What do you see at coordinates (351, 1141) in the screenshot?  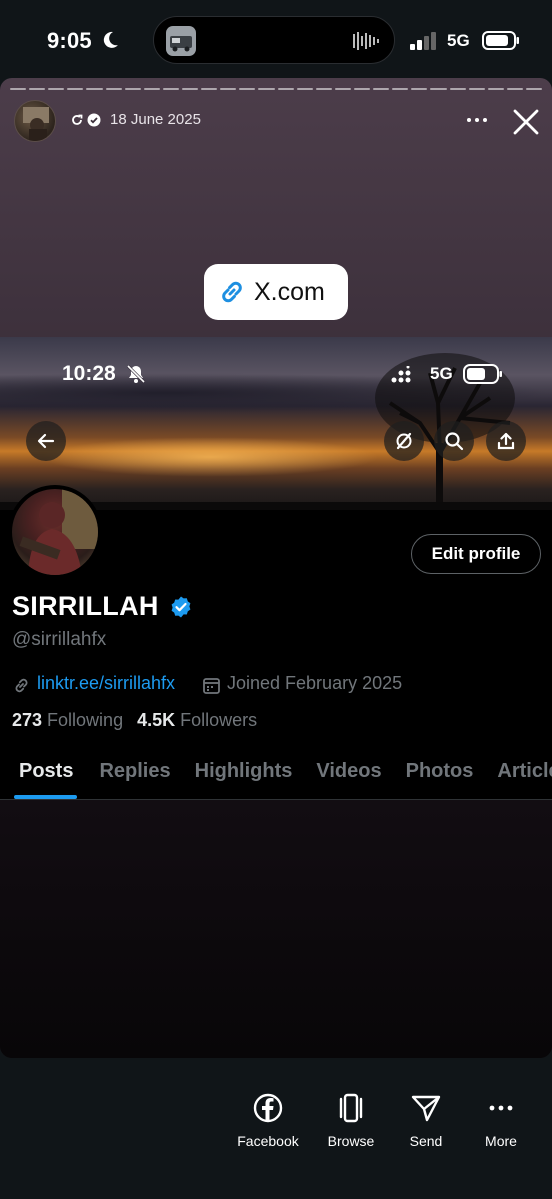 I see `browse-label: Browse` at bounding box center [351, 1141].